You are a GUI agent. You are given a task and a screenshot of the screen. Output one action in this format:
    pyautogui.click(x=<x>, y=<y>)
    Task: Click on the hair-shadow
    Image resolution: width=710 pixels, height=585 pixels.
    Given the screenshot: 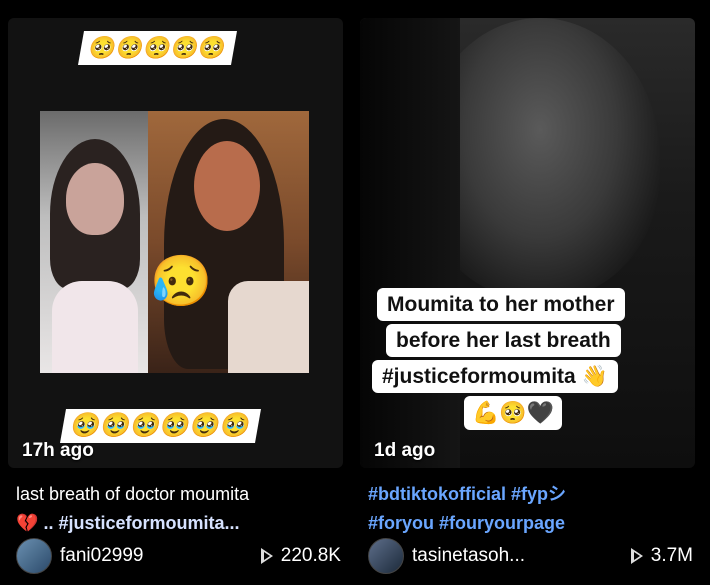 What is the action you would take?
    pyautogui.click(x=410, y=243)
    